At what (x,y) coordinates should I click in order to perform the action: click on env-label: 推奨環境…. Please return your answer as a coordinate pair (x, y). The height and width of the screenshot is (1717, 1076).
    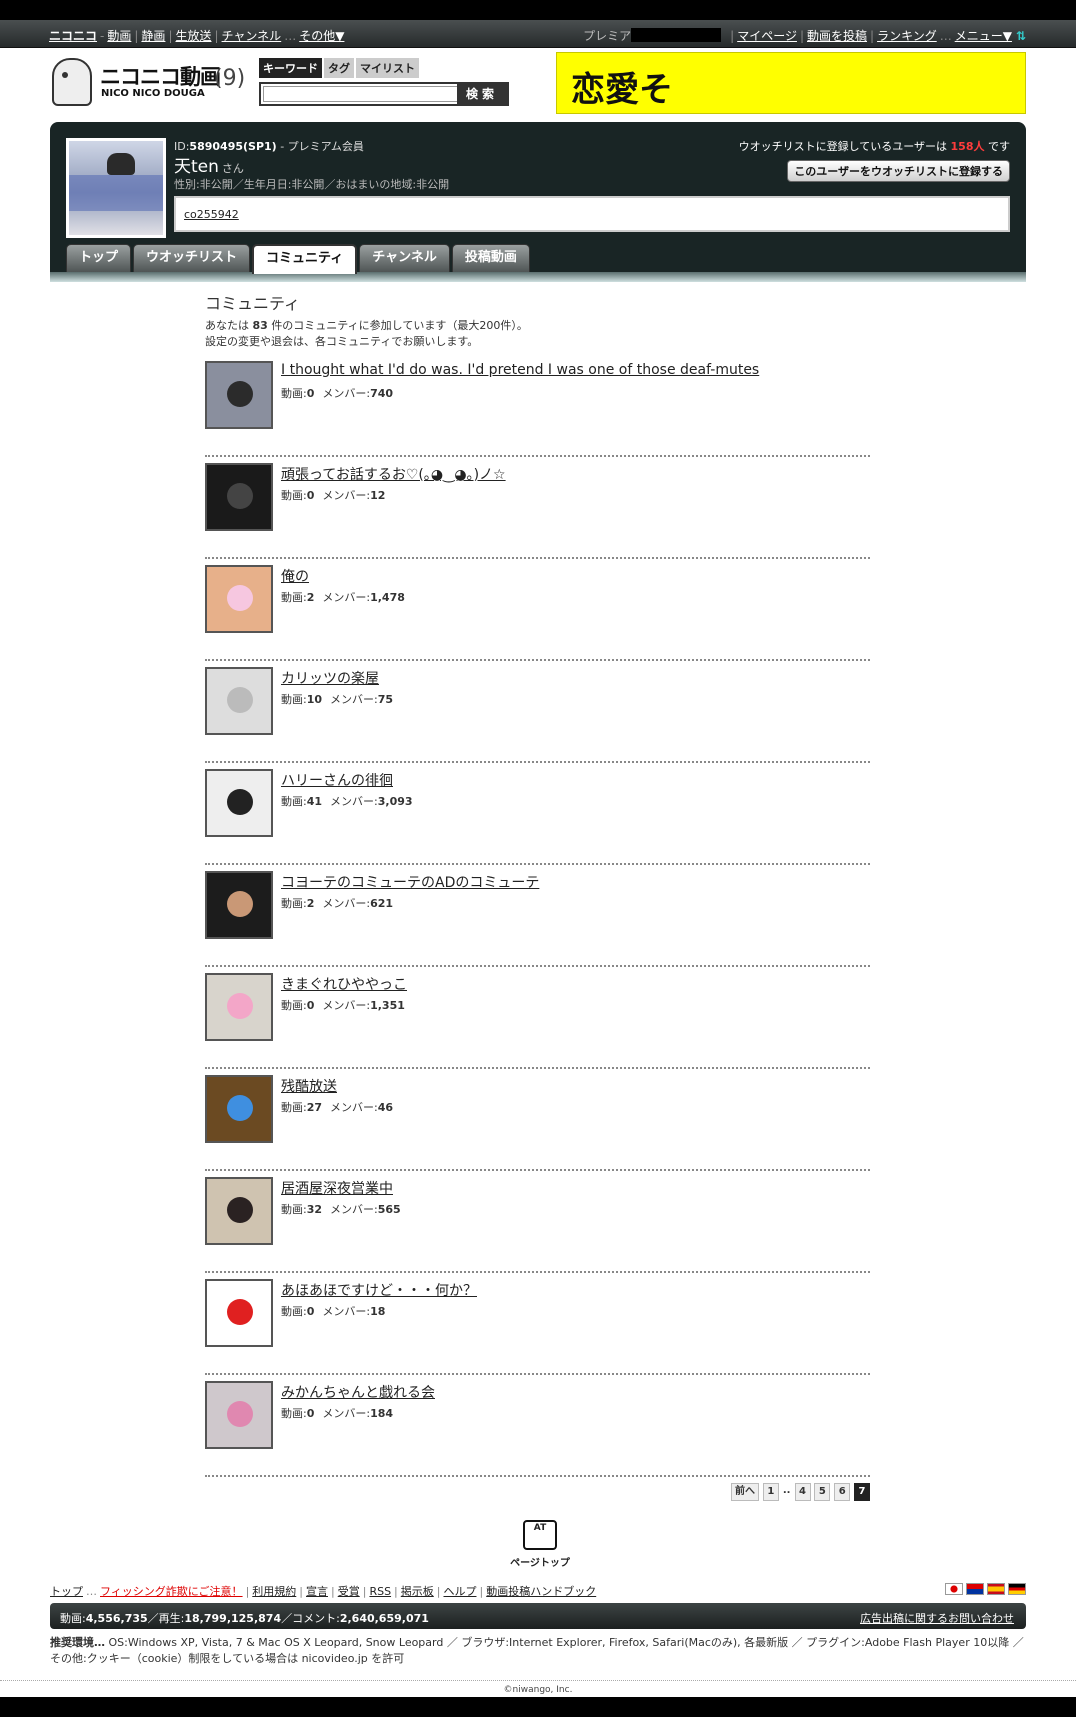
    Looking at the image, I should click on (77, 1642).